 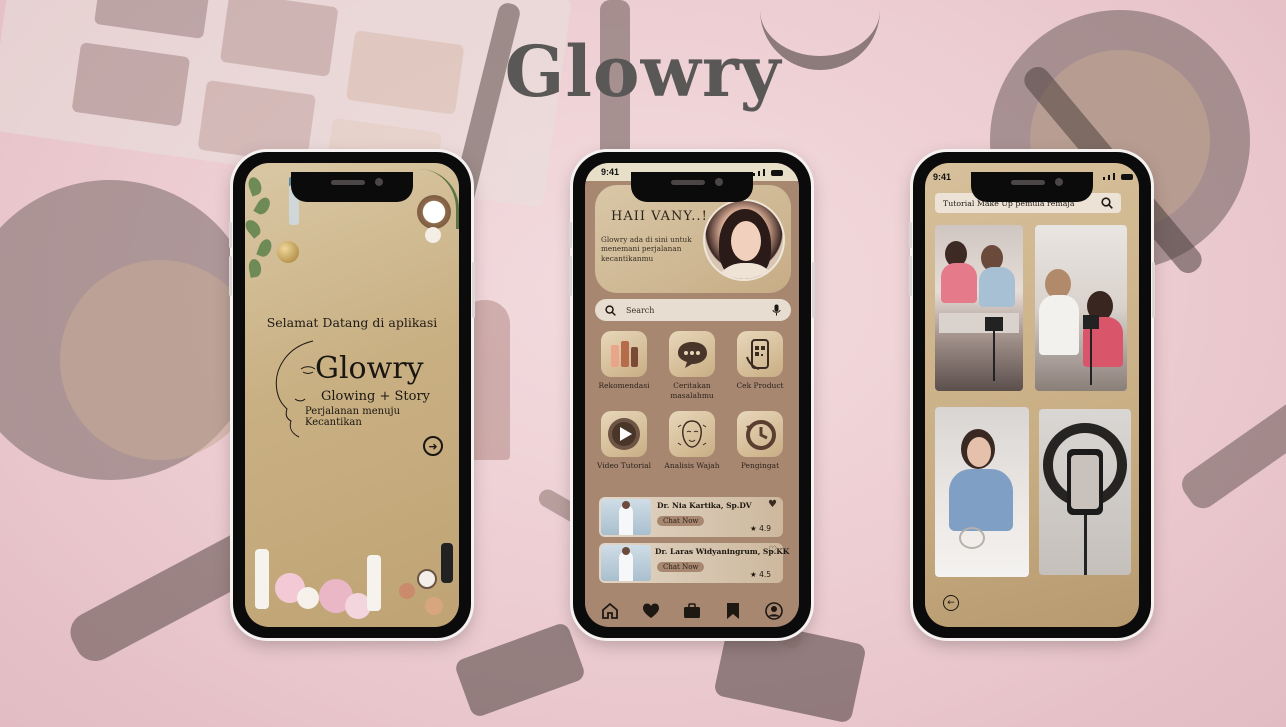 I want to click on menu-cek-product: Cek Product, so click(x=760, y=361).